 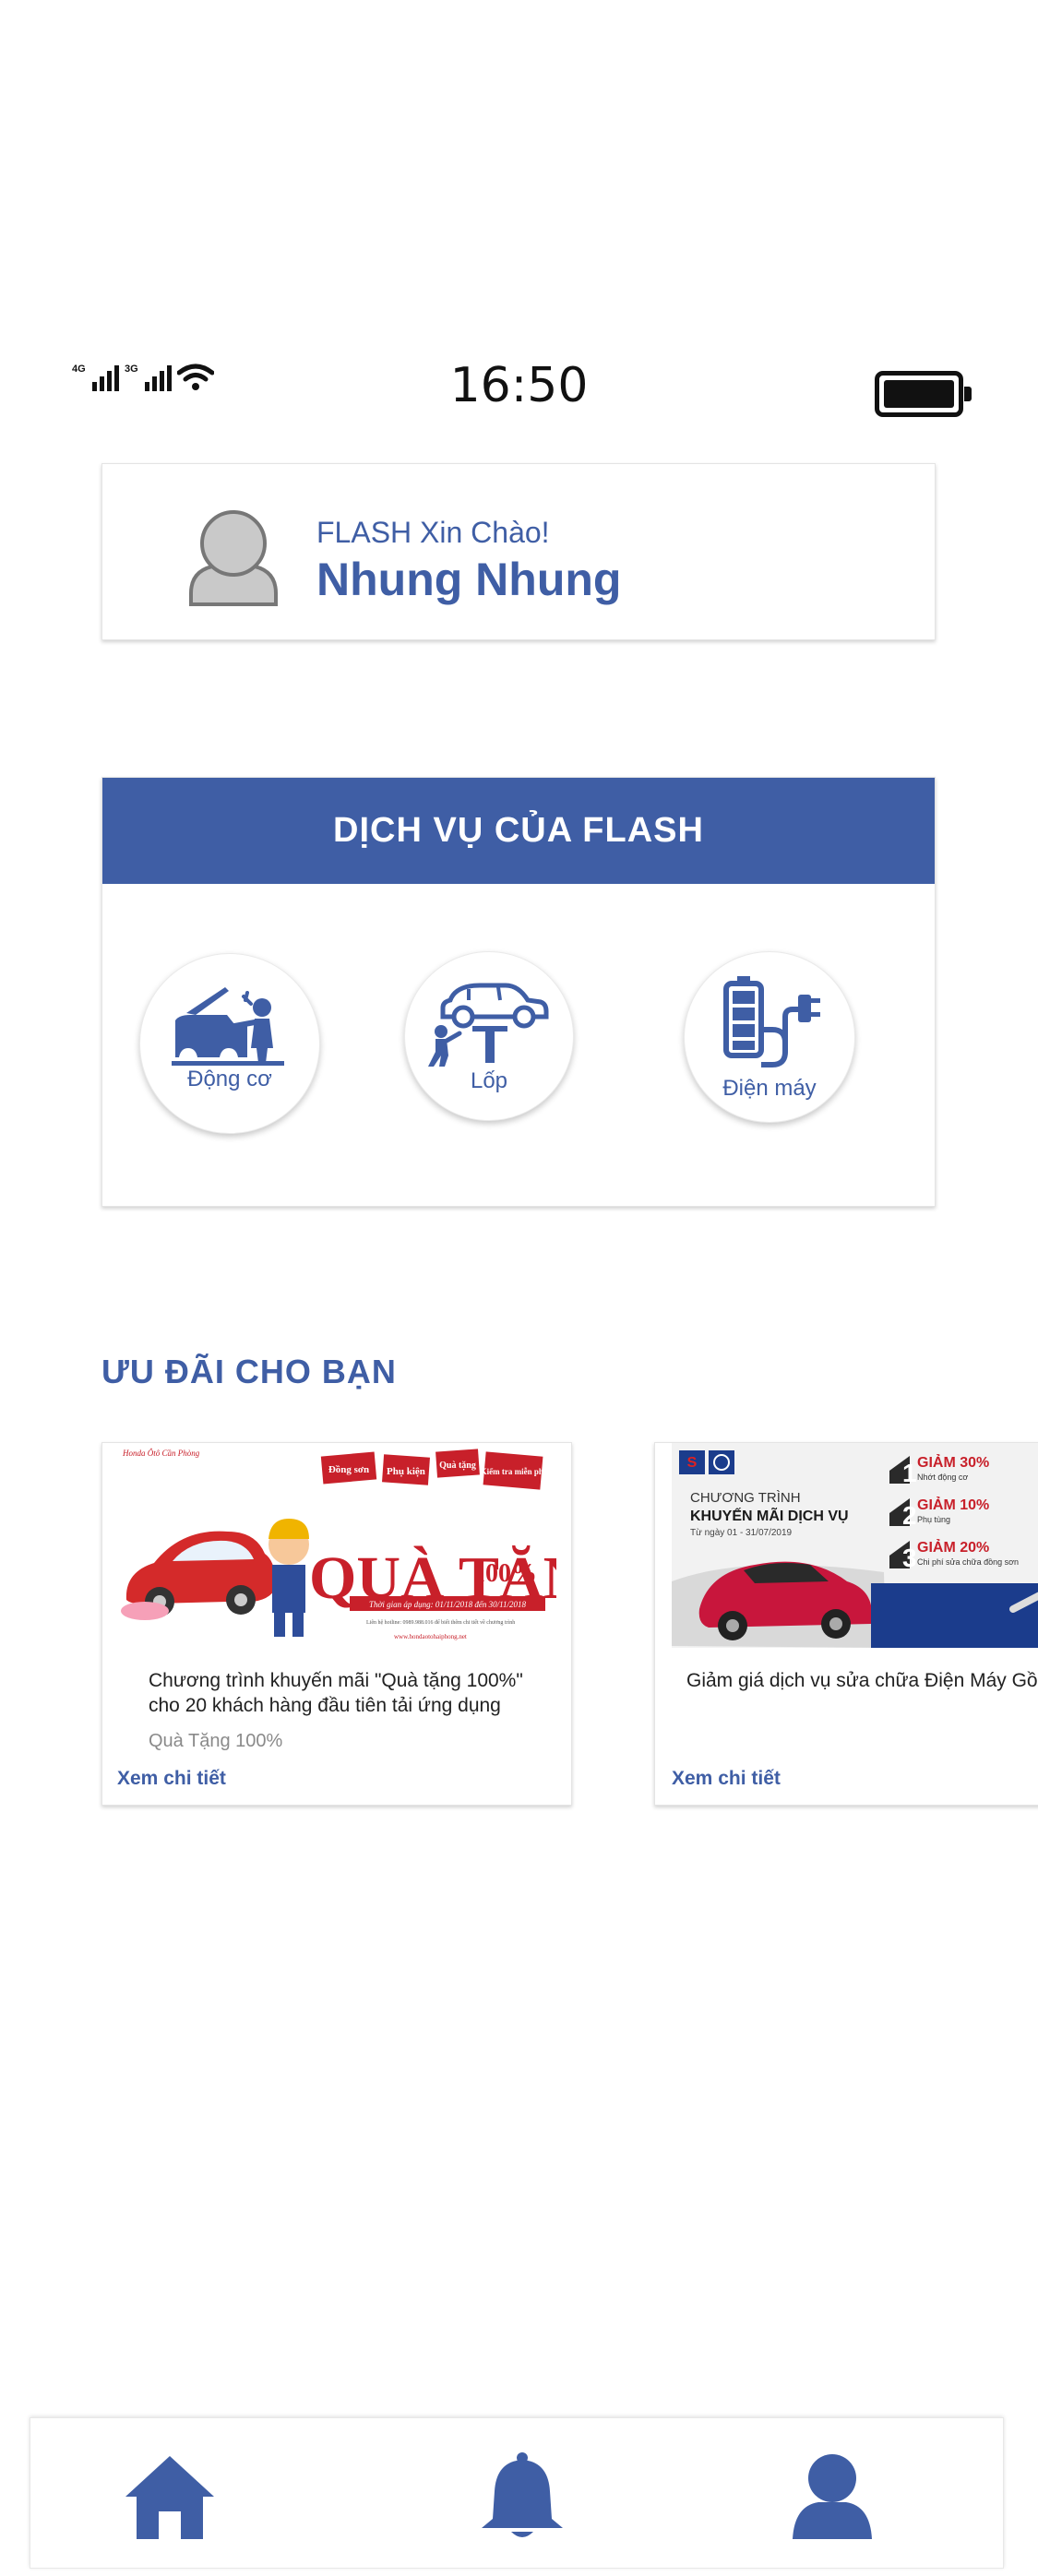 I want to click on banner-tag-0: Đồng sơn, so click(x=348, y=1469).